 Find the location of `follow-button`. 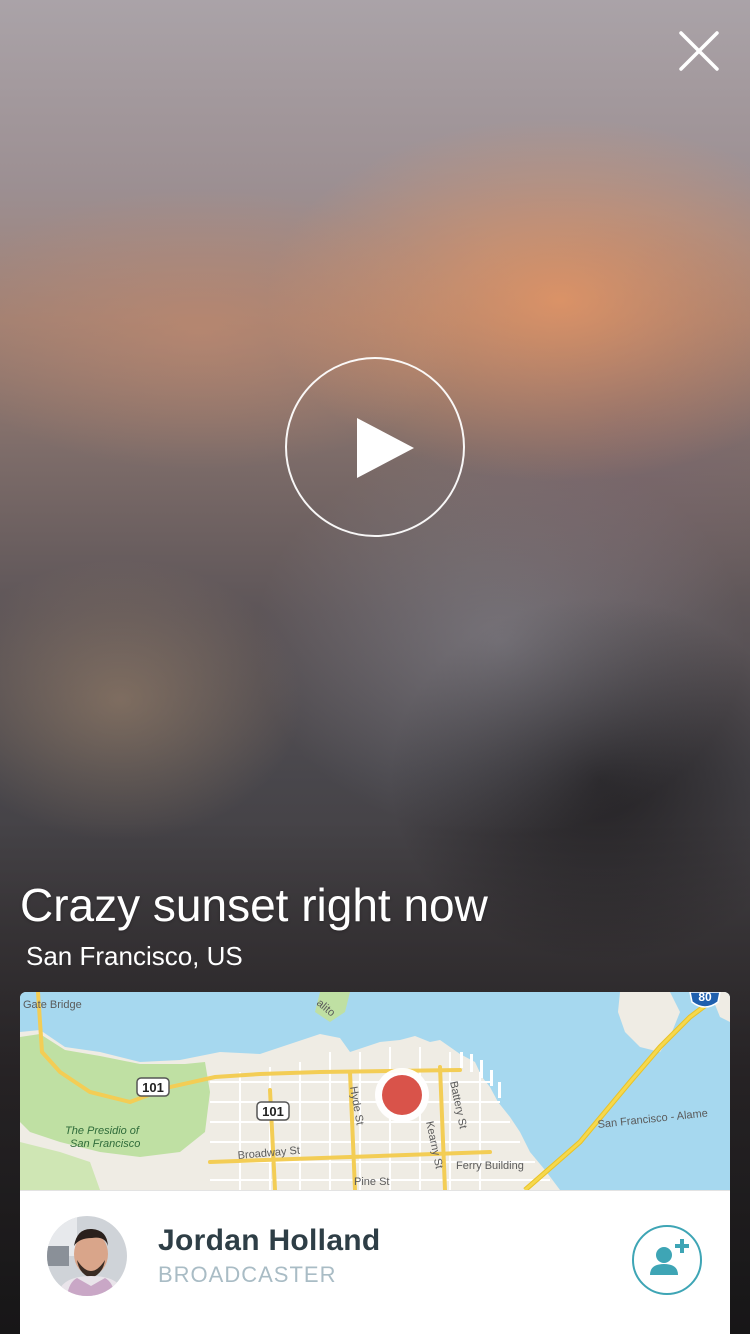

follow-button is located at coordinates (667, 1260).